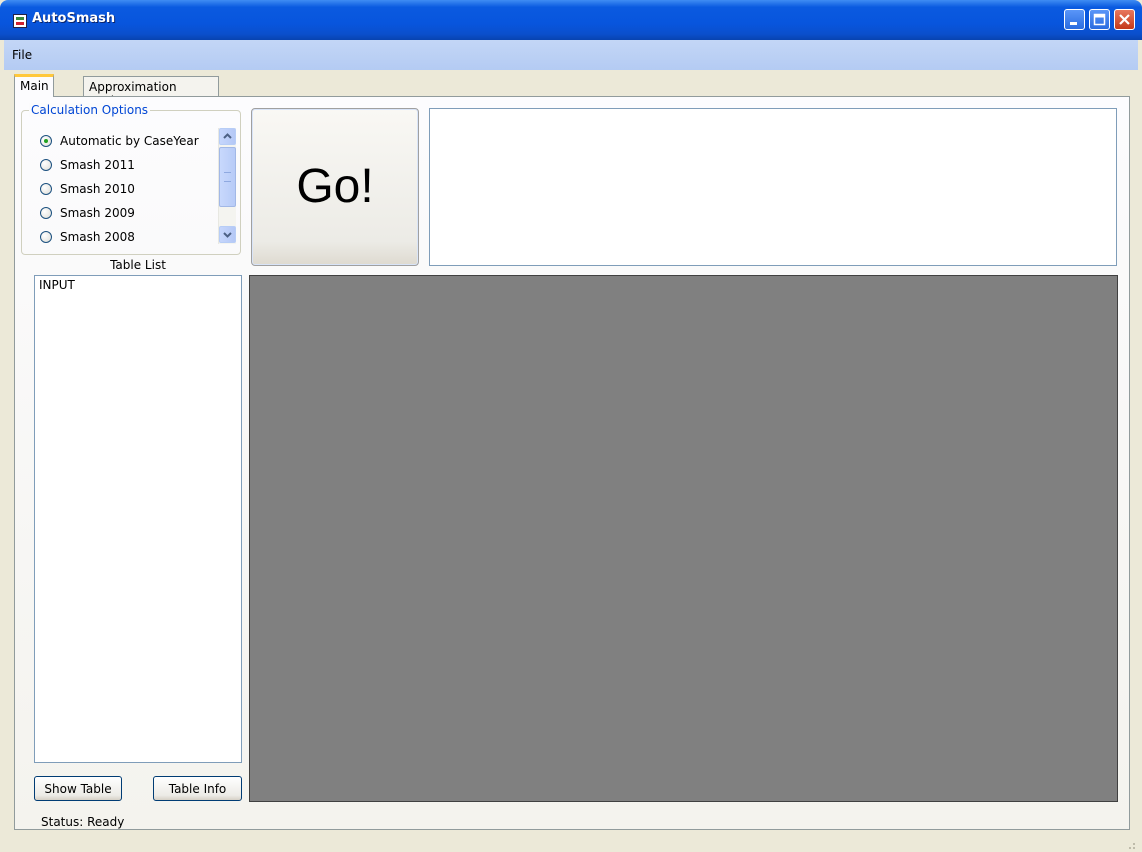 This screenshot has width=1142, height=852. I want to click on radio-button-checked, so click(46, 141).